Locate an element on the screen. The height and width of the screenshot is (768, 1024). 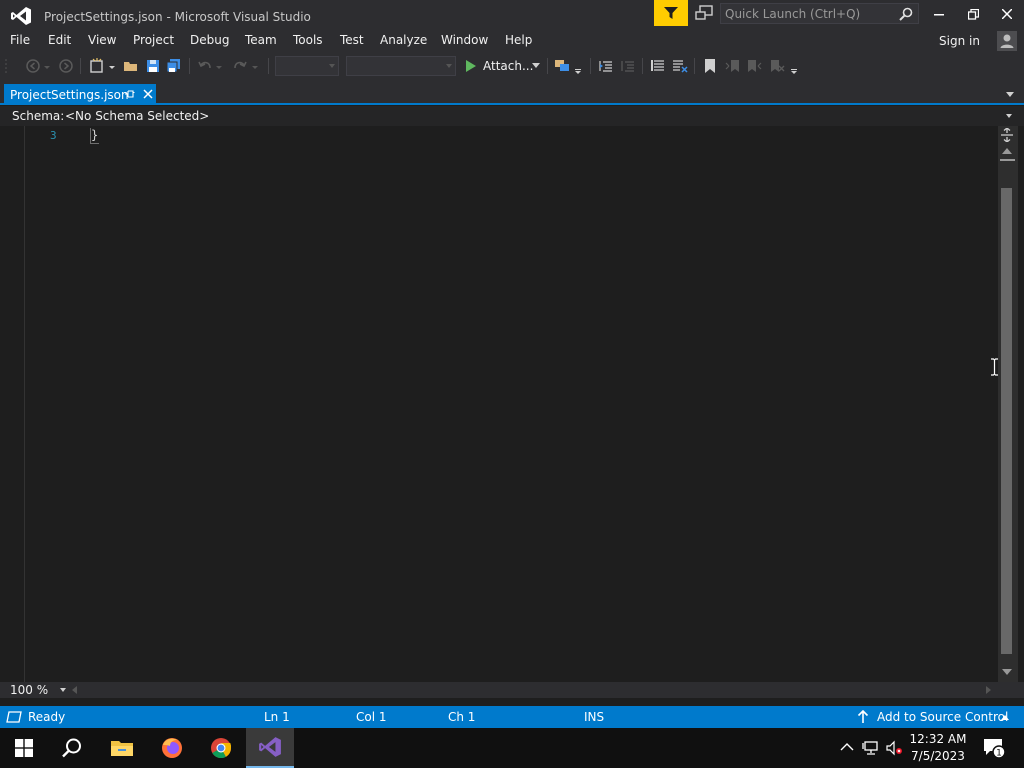
volume-muted-icon is located at coordinates (894, 748).